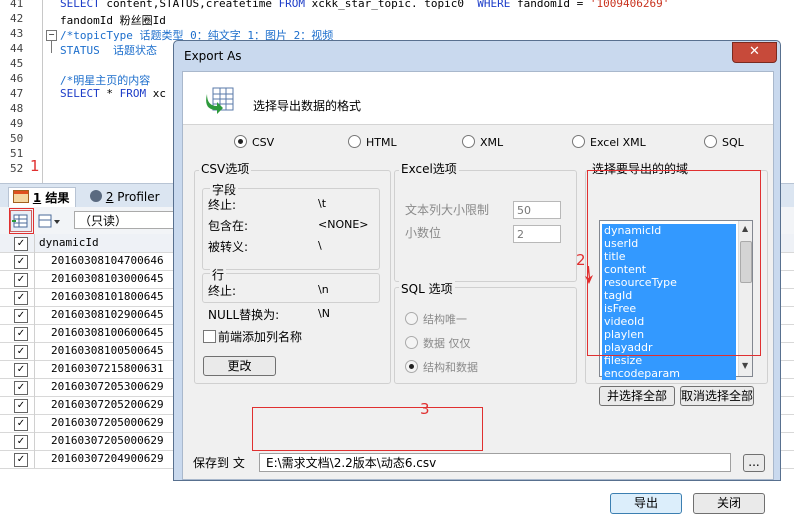  What do you see at coordinates (112, 405) in the screenshot?
I see `dynamic-id-cell: 20160307205200629` at bounding box center [112, 405].